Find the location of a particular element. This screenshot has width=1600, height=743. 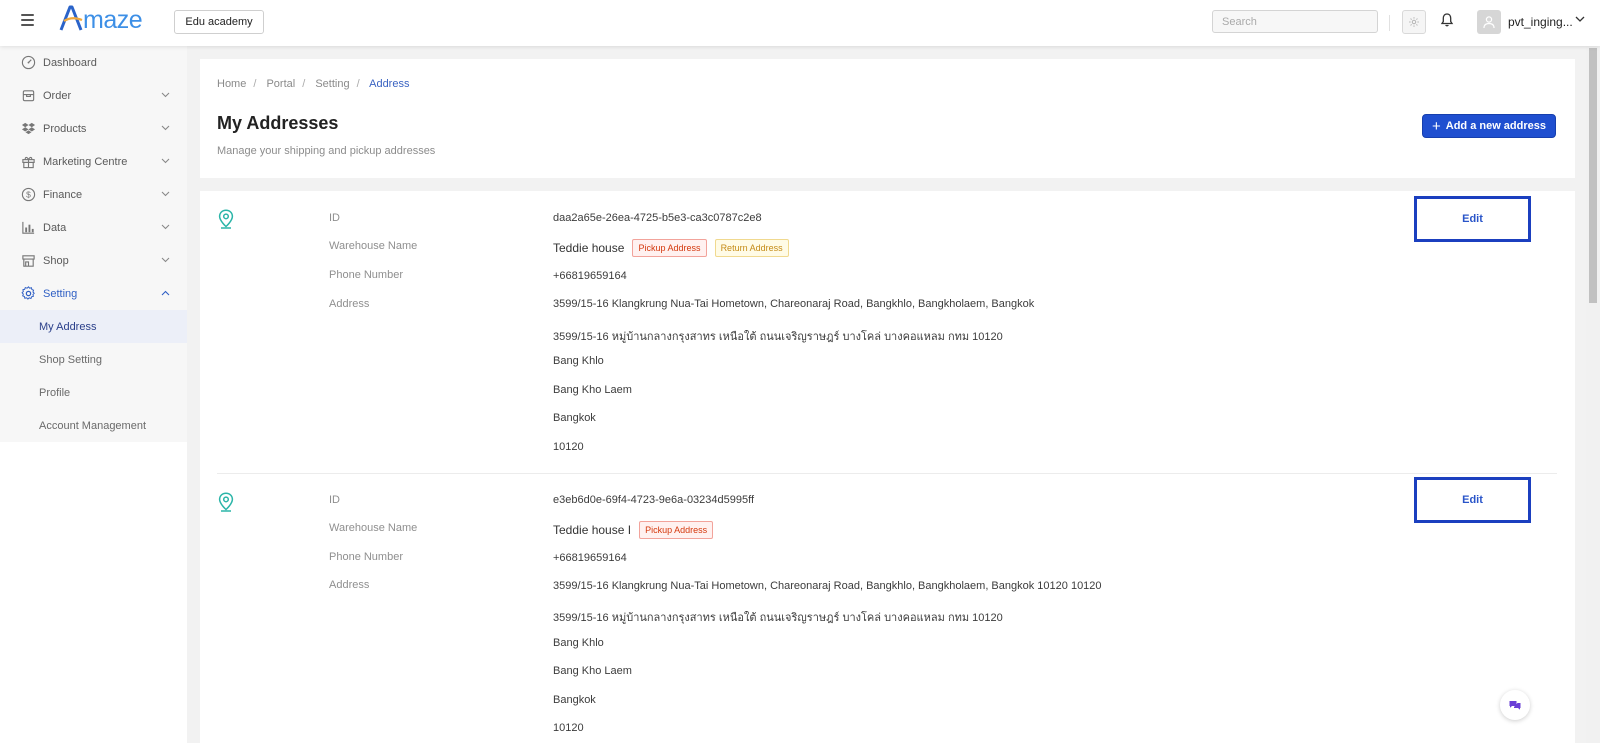

sidebar-item-products: Products is located at coordinates (93, 128).